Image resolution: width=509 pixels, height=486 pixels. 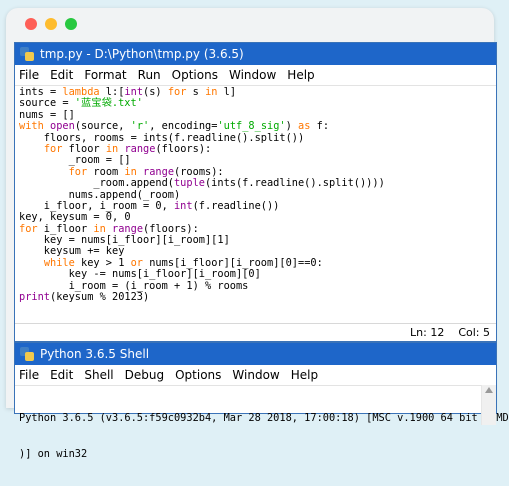 I want to click on menu-format: Format, so click(x=105, y=75).